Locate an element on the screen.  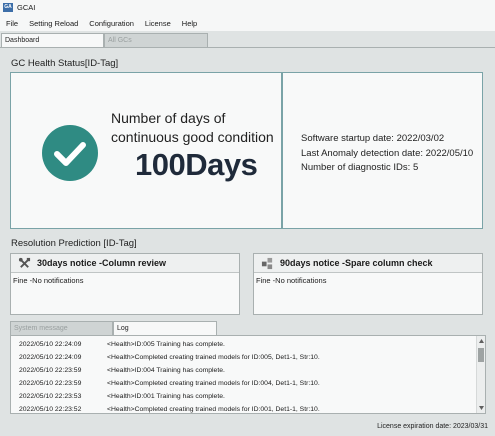
log-message: <Health>ID:004 Training has complete. is located at coordinates (166, 370).